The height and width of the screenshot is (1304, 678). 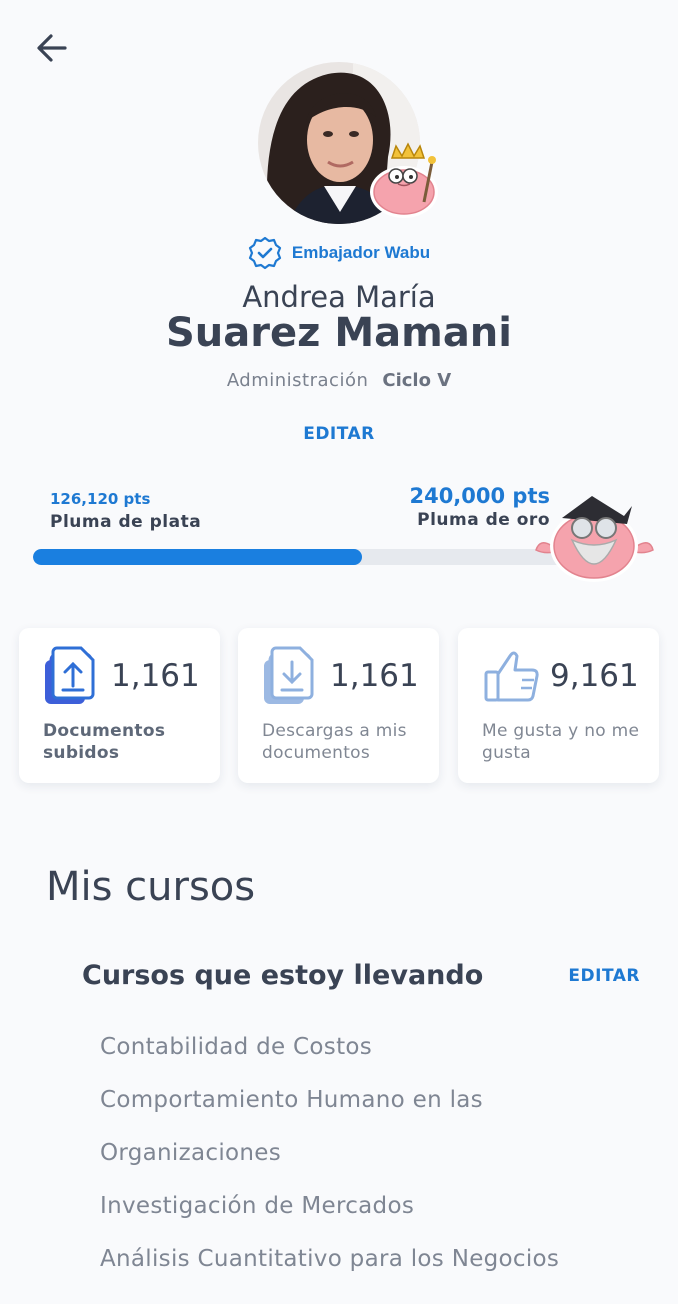 What do you see at coordinates (511, 676) in the screenshot?
I see `thumbs-up-icon` at bounding box center [511, 676].